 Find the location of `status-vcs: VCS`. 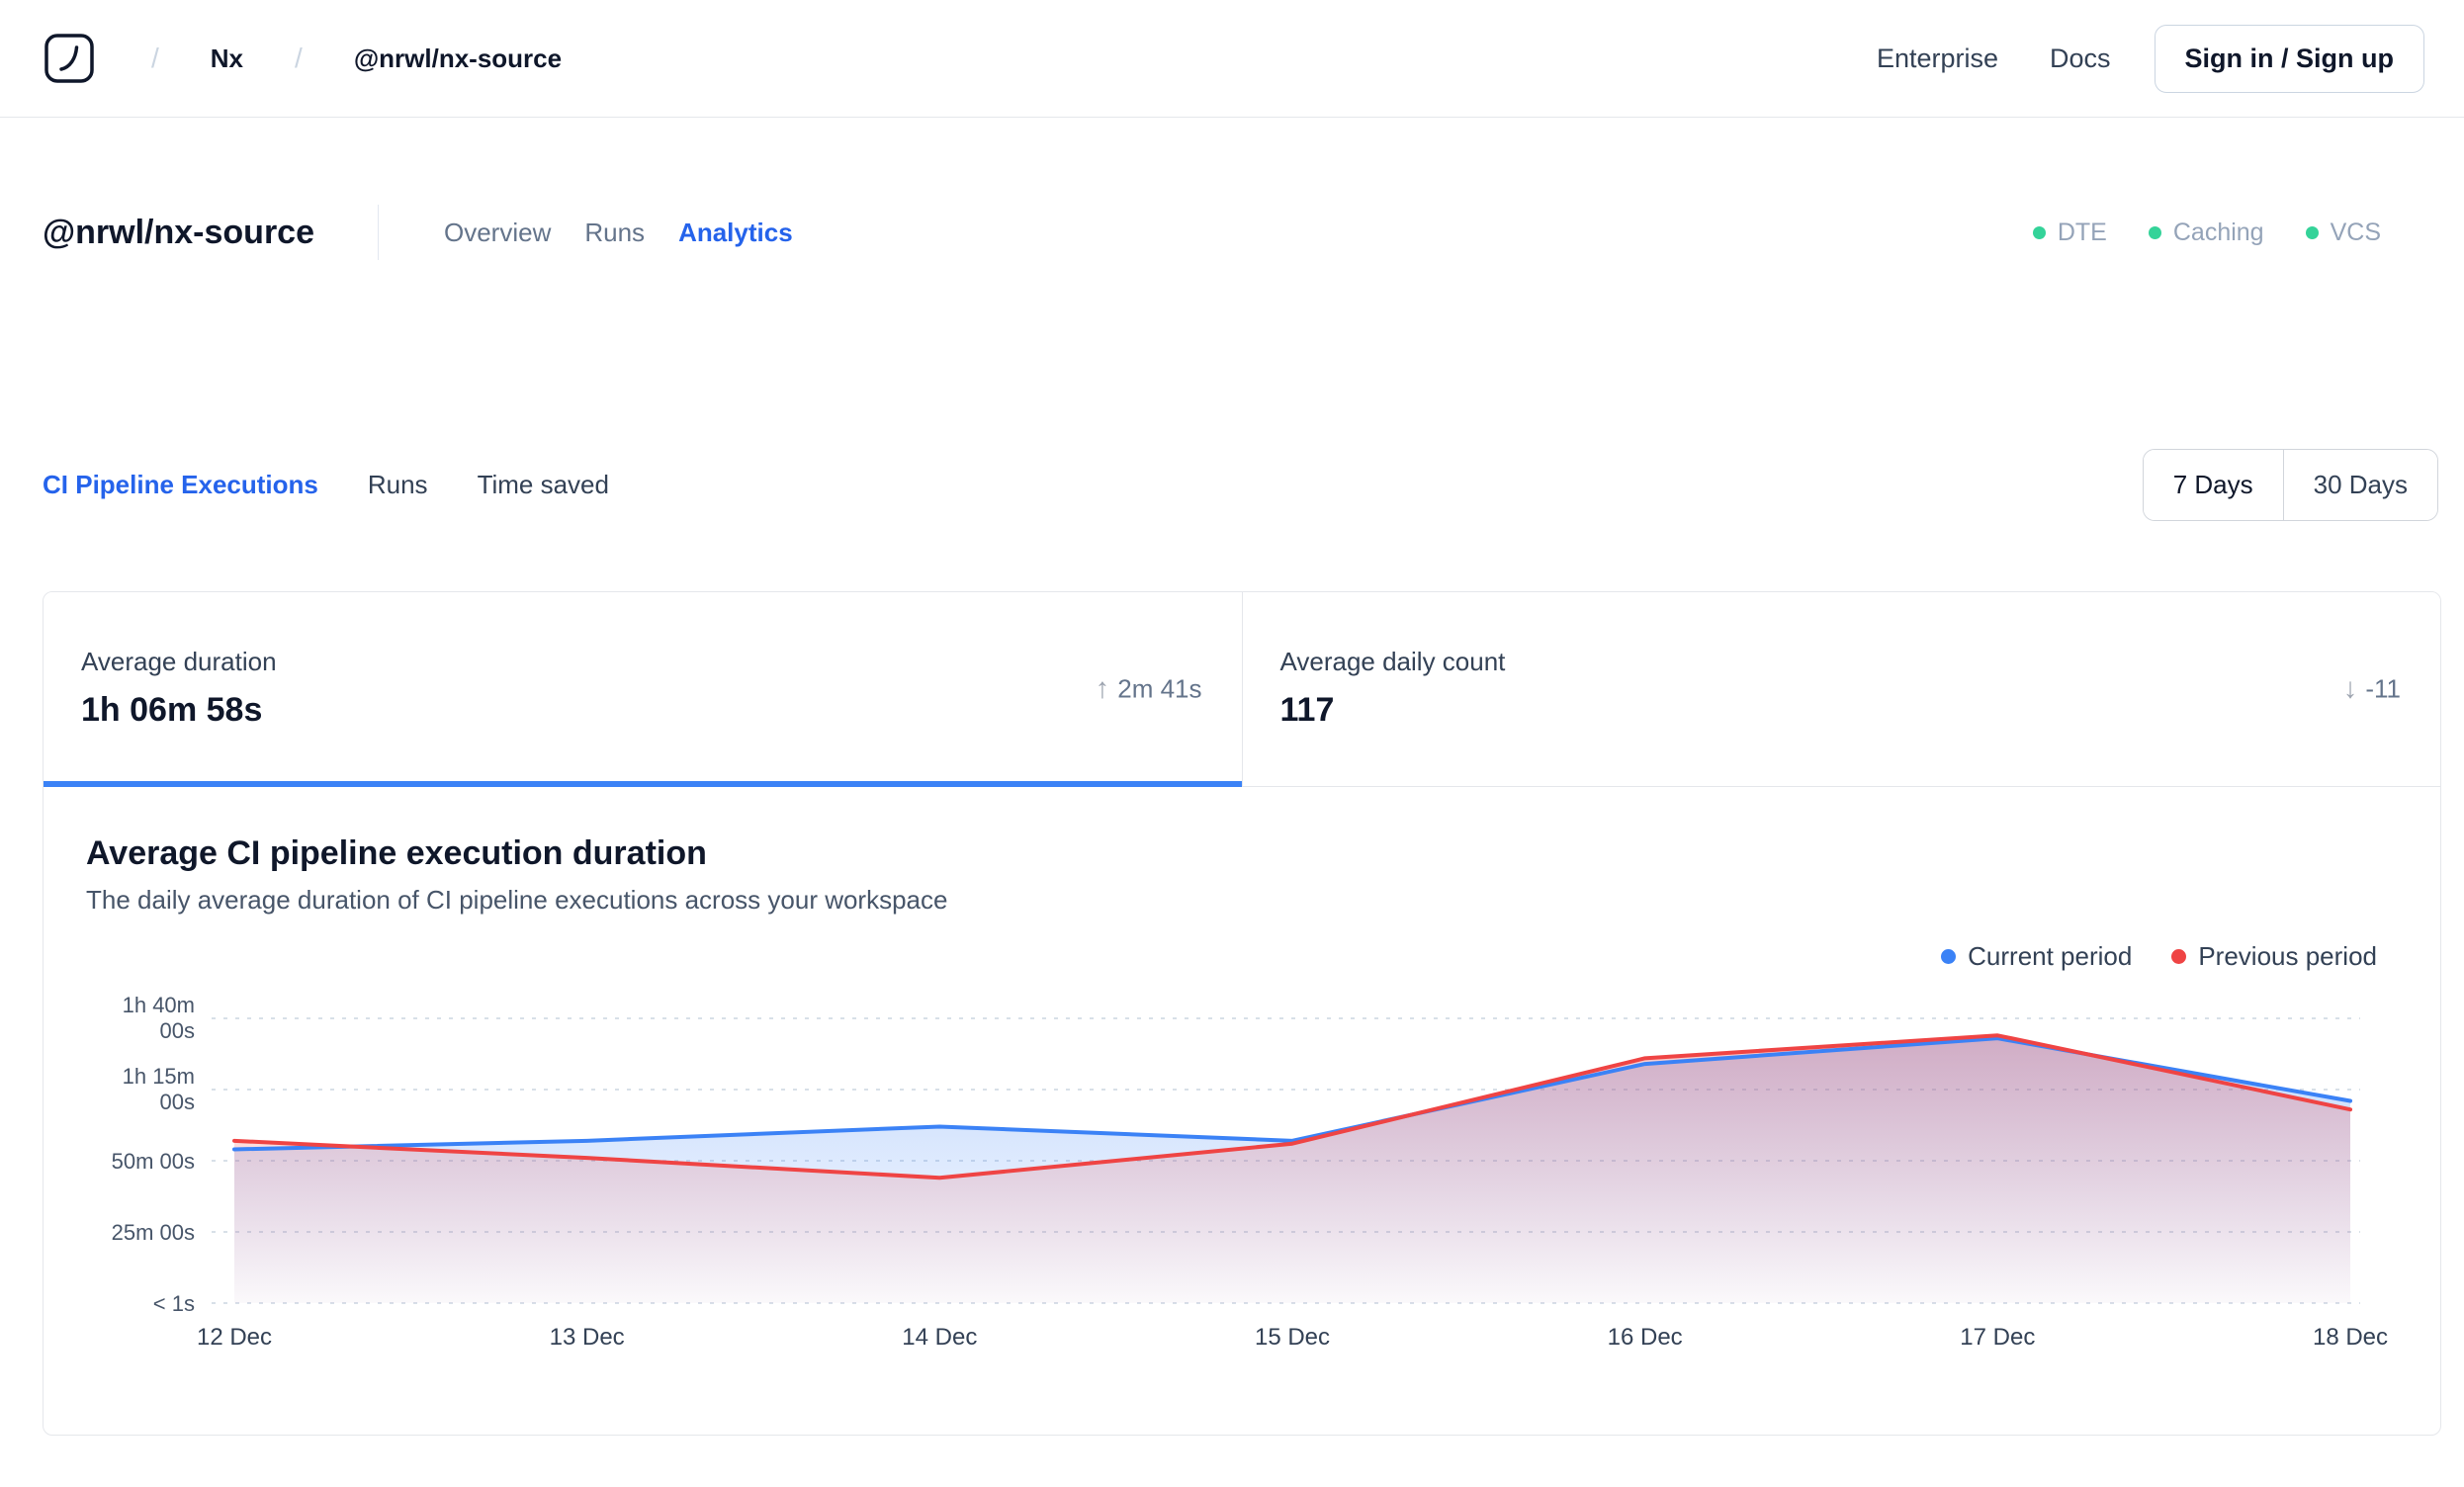

status-vcs: VCS is located at coordinates (2343, 232).